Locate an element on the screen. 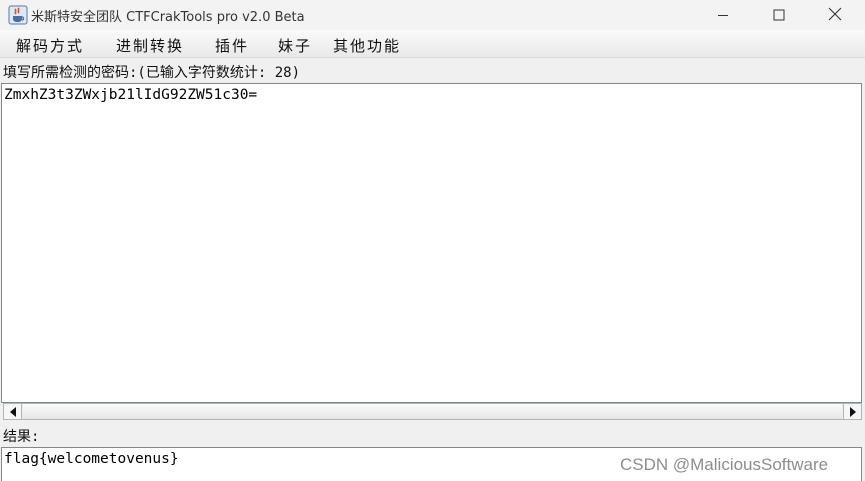  menu-other-functions: 其他功能 is located at coordinates (367, 45).